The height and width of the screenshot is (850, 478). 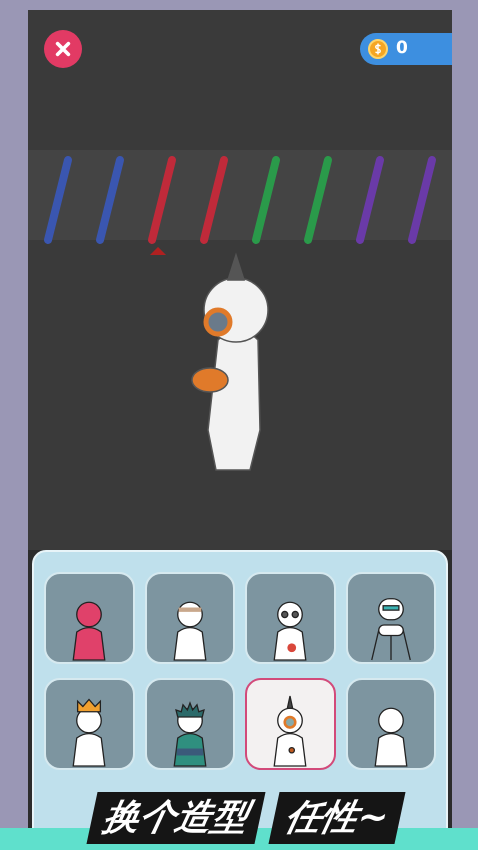 What do you see at coordinates (378, 49) in the screenshot?
I see `coin-icon` at bounding box center [378, 49].